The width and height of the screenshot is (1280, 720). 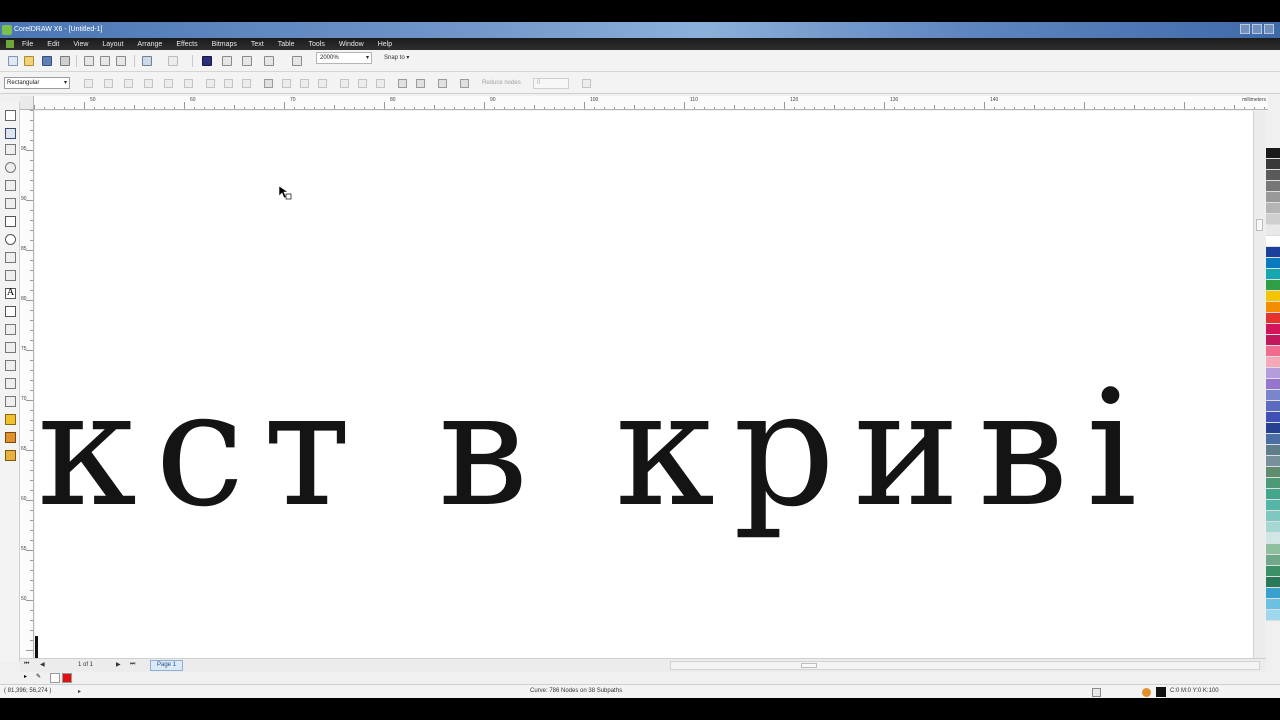 What do you see at coordinates (105, 61) in the screenshot?
I see `copy-icon` at bounding box center [105, 61].